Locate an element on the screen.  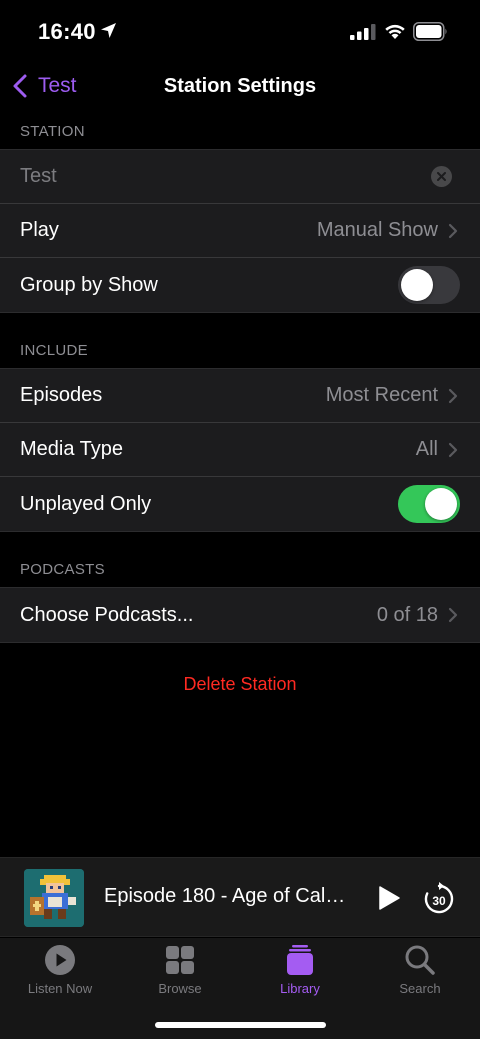
status-bar: 16:40 is located at coordinates (240, 32).